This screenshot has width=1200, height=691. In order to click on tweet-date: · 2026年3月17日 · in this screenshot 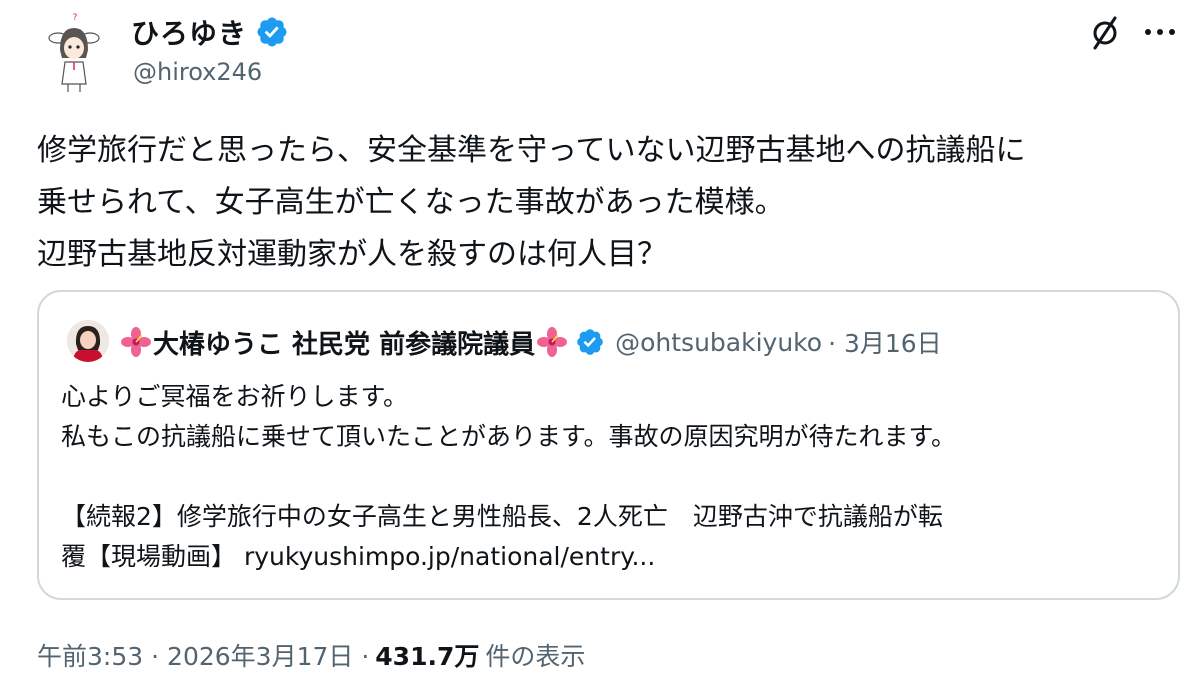, I will do `click(260, 655)`.